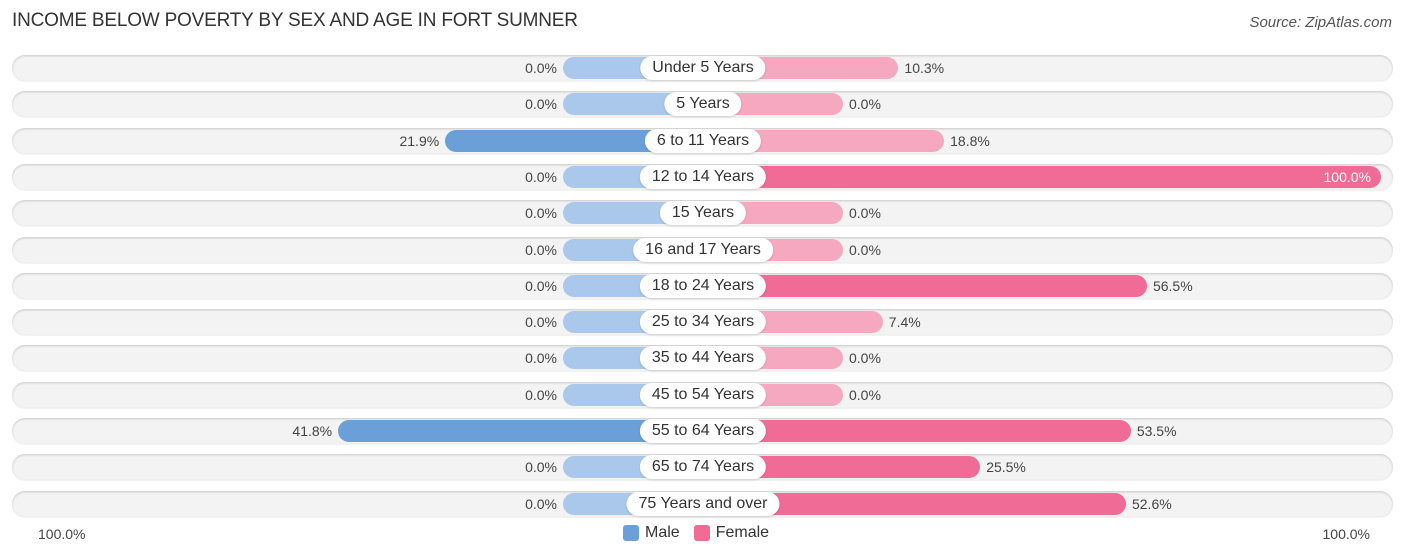  What do you see at coordinates (703, 213) in the screenshot?
I see `category-label: 15 Years` at bounding box center [703, 213].